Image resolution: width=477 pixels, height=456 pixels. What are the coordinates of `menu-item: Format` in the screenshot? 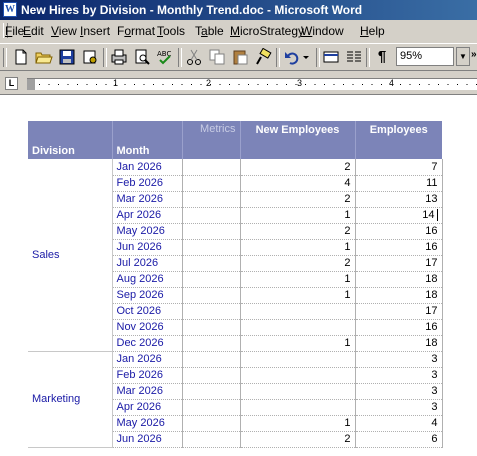 It's located at (136, 31).